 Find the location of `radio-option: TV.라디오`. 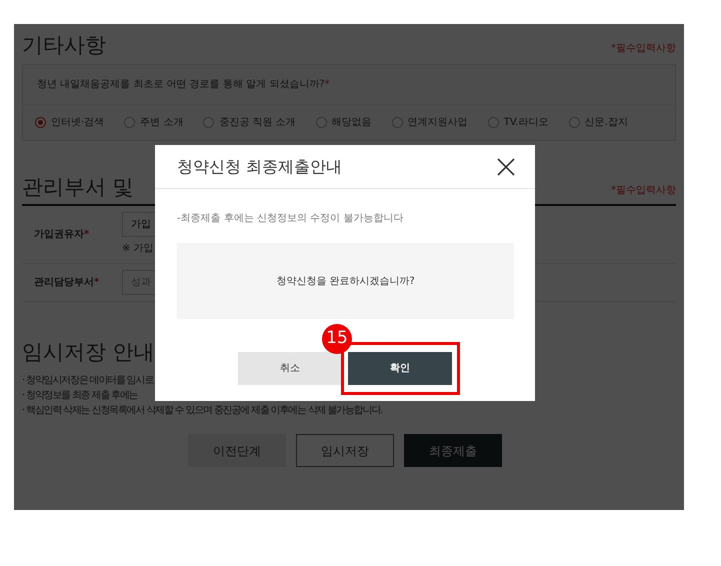

radio-option: TV.라디오 is located at coordinates (518, 122).